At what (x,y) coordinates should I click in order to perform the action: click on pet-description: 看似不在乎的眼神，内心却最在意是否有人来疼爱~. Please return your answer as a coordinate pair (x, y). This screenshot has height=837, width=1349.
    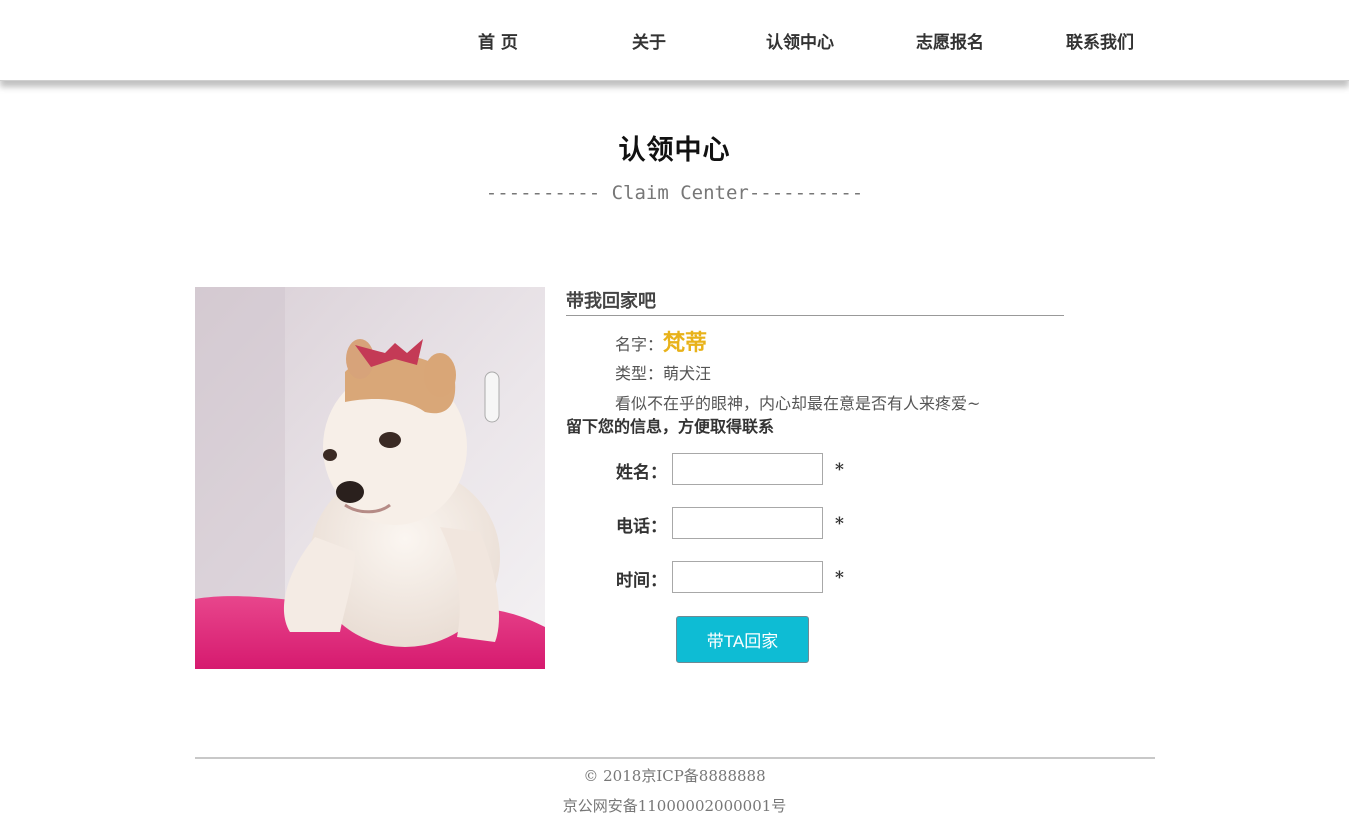
    Looking at the image, I should click on (798, 403).